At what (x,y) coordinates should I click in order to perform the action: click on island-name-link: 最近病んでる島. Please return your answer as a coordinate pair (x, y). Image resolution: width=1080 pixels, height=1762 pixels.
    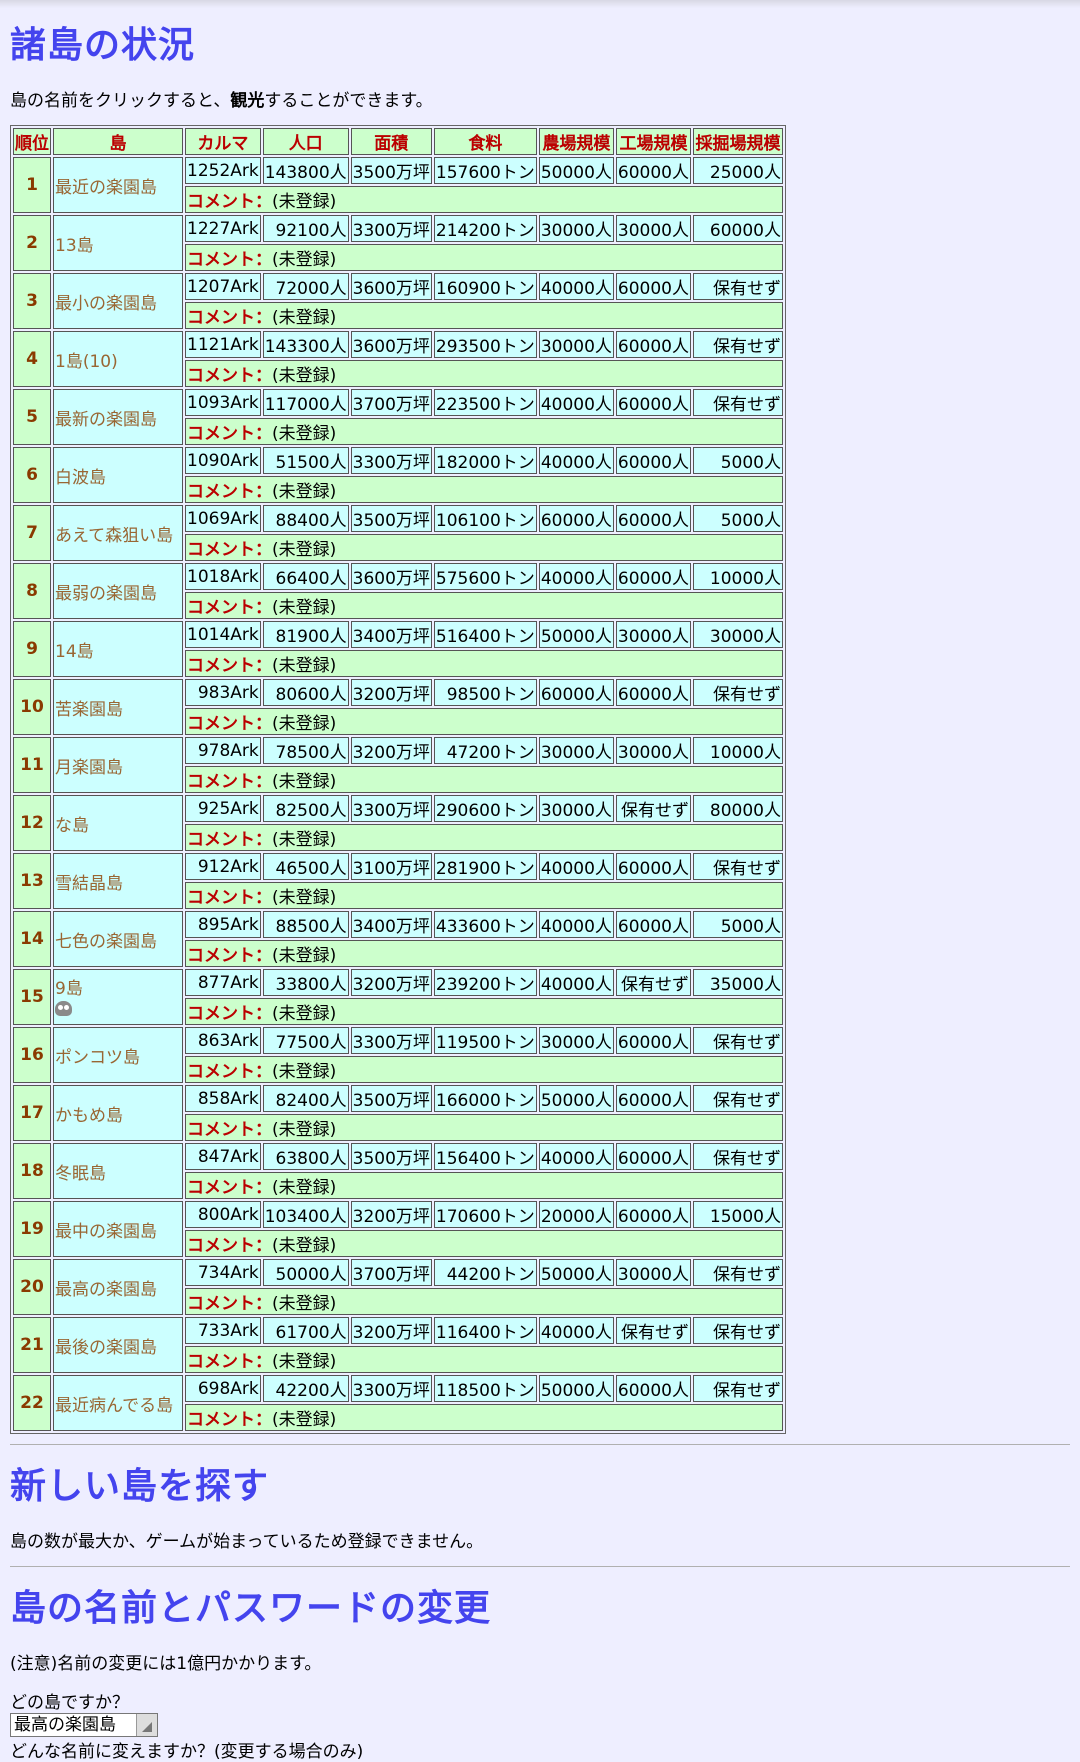
    Looking at the image, I should click on (114, 1406).